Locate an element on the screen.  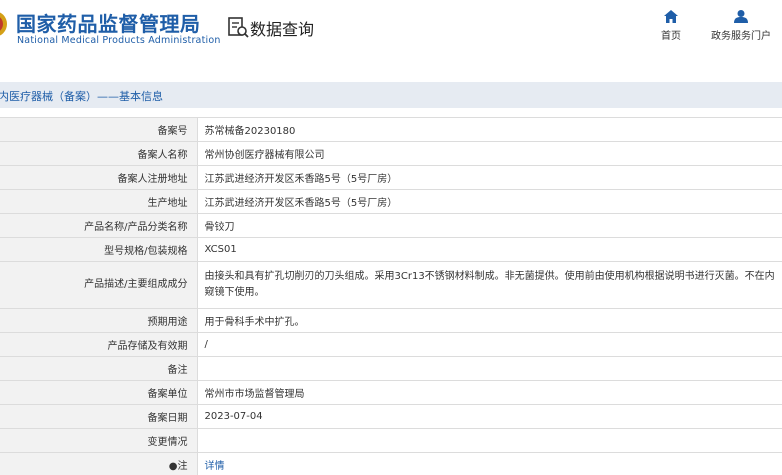
table-row: 变更情况 is located at coordinates (391, 440).